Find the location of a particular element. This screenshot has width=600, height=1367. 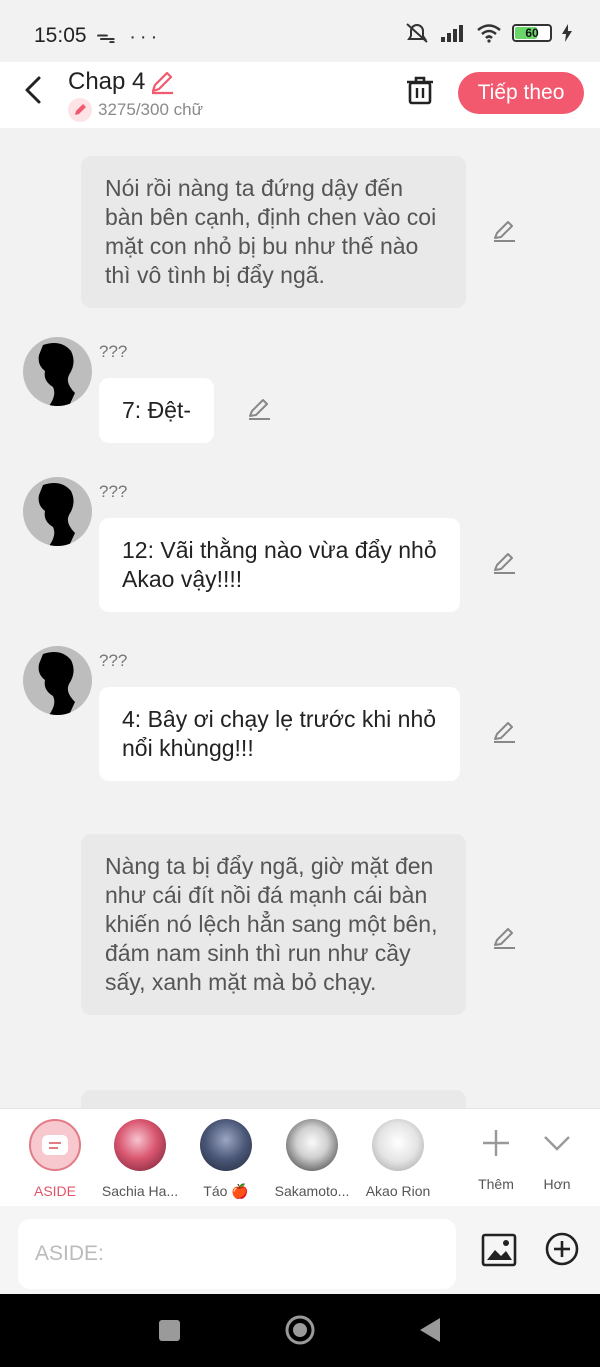

delete-button is located at coordinates (420, 90).